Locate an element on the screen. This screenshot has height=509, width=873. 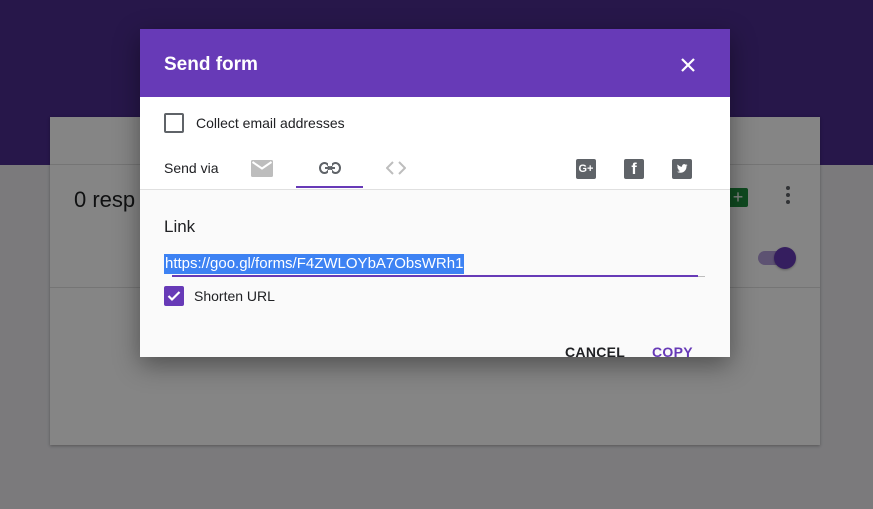
shorten-url-checkbox is located at coordinates (174, 296).